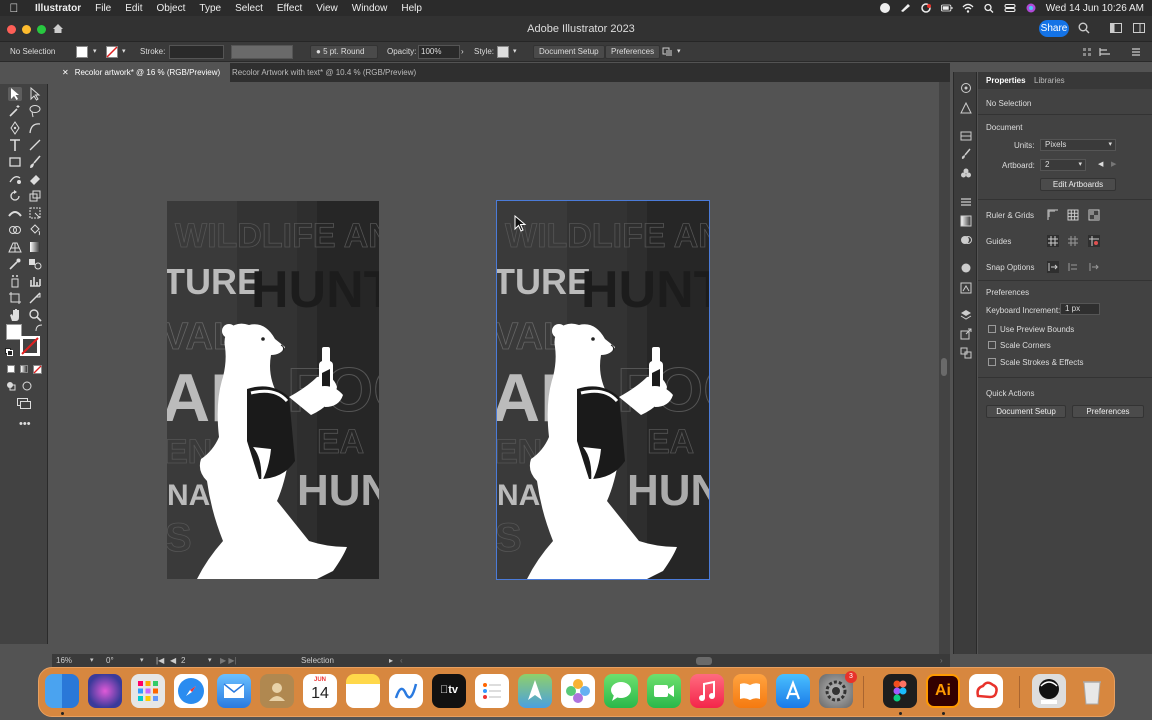 Image resolution: width=1152 pixels, height=720 pixels. I want to click on export-panel-icon, so click(966, 334).